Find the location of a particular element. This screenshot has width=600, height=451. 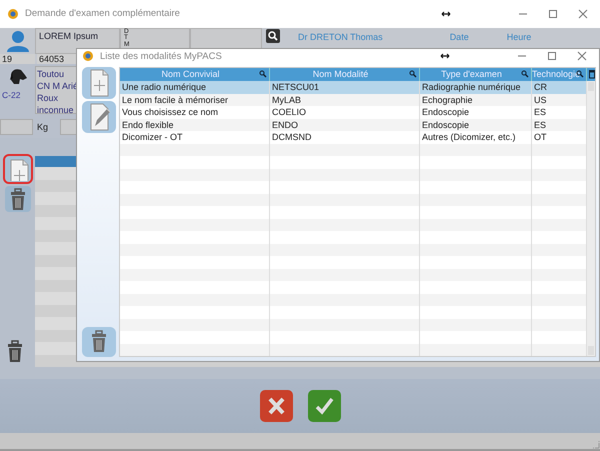

confirm-button is located at coordinates (324, 406).